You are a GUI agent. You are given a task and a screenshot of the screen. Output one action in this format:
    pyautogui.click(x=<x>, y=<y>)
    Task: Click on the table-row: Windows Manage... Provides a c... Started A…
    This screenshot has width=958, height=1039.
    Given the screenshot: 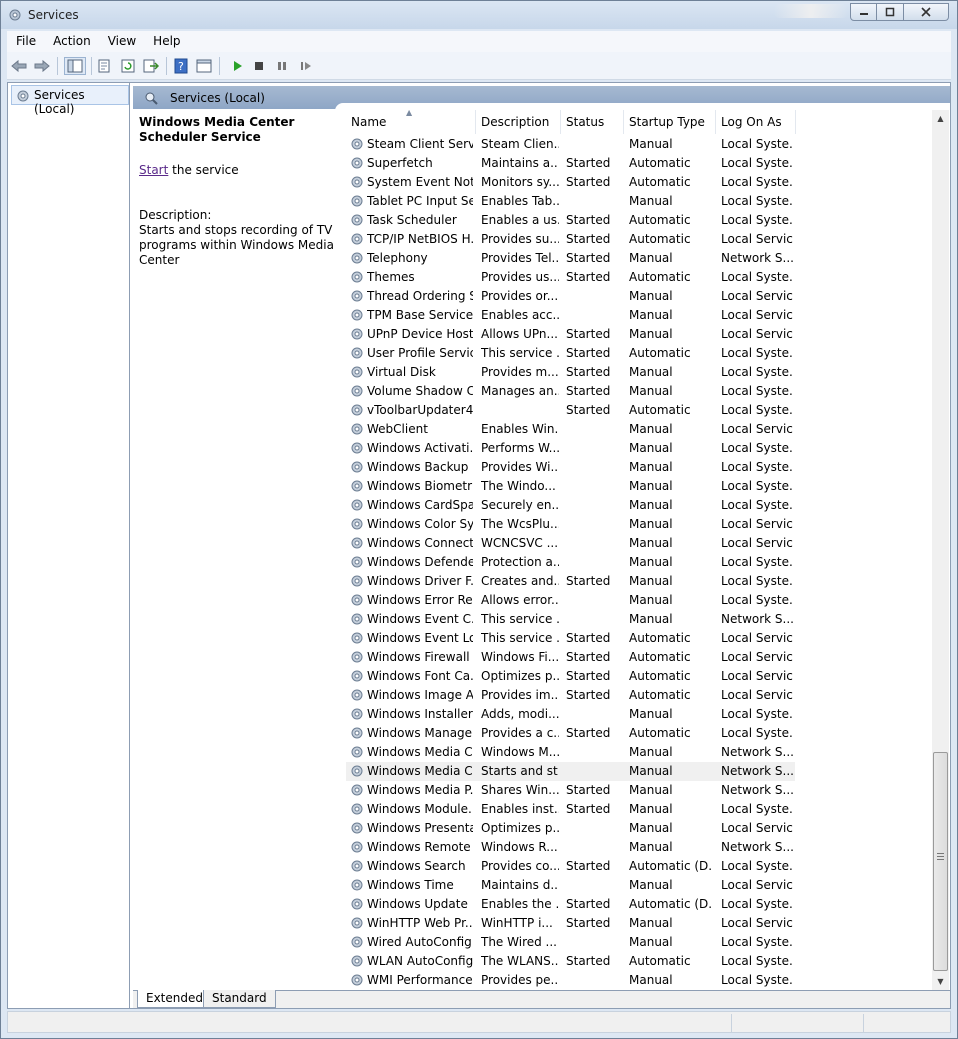 What is the action you would take?
    pyautogui.click(x=638, y=733)
    